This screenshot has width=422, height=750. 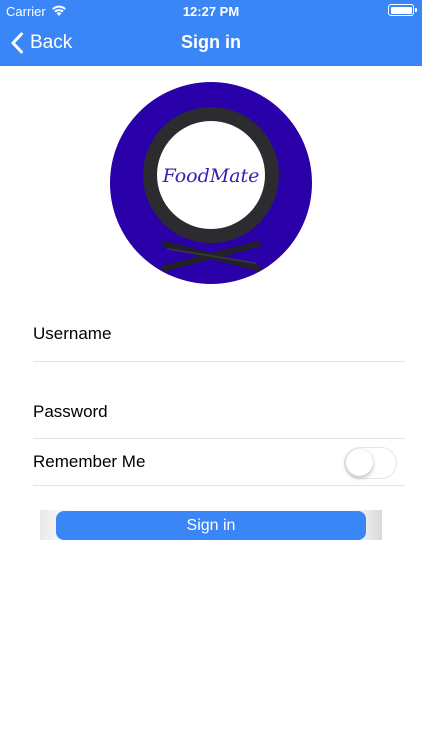 I want to click on page-title: Sign in, so click(x=211, y=42).